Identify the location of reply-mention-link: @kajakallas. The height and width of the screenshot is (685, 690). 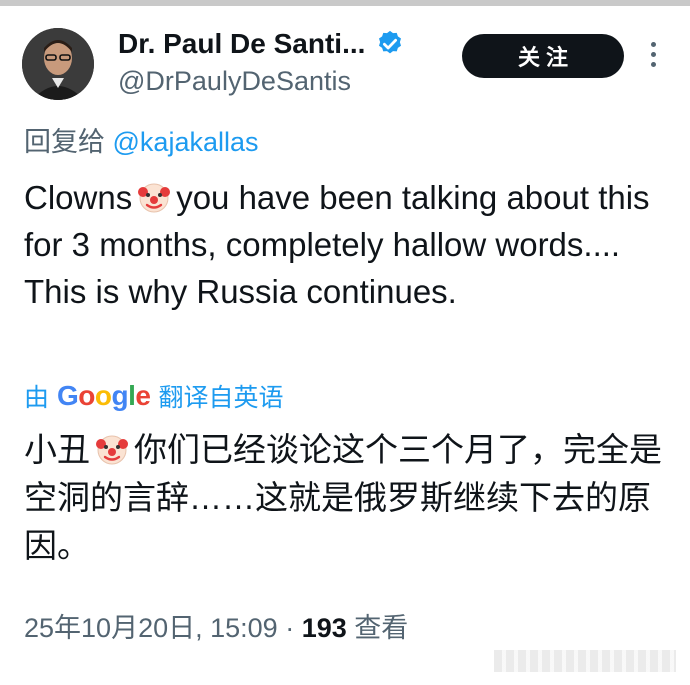
(186, 142).